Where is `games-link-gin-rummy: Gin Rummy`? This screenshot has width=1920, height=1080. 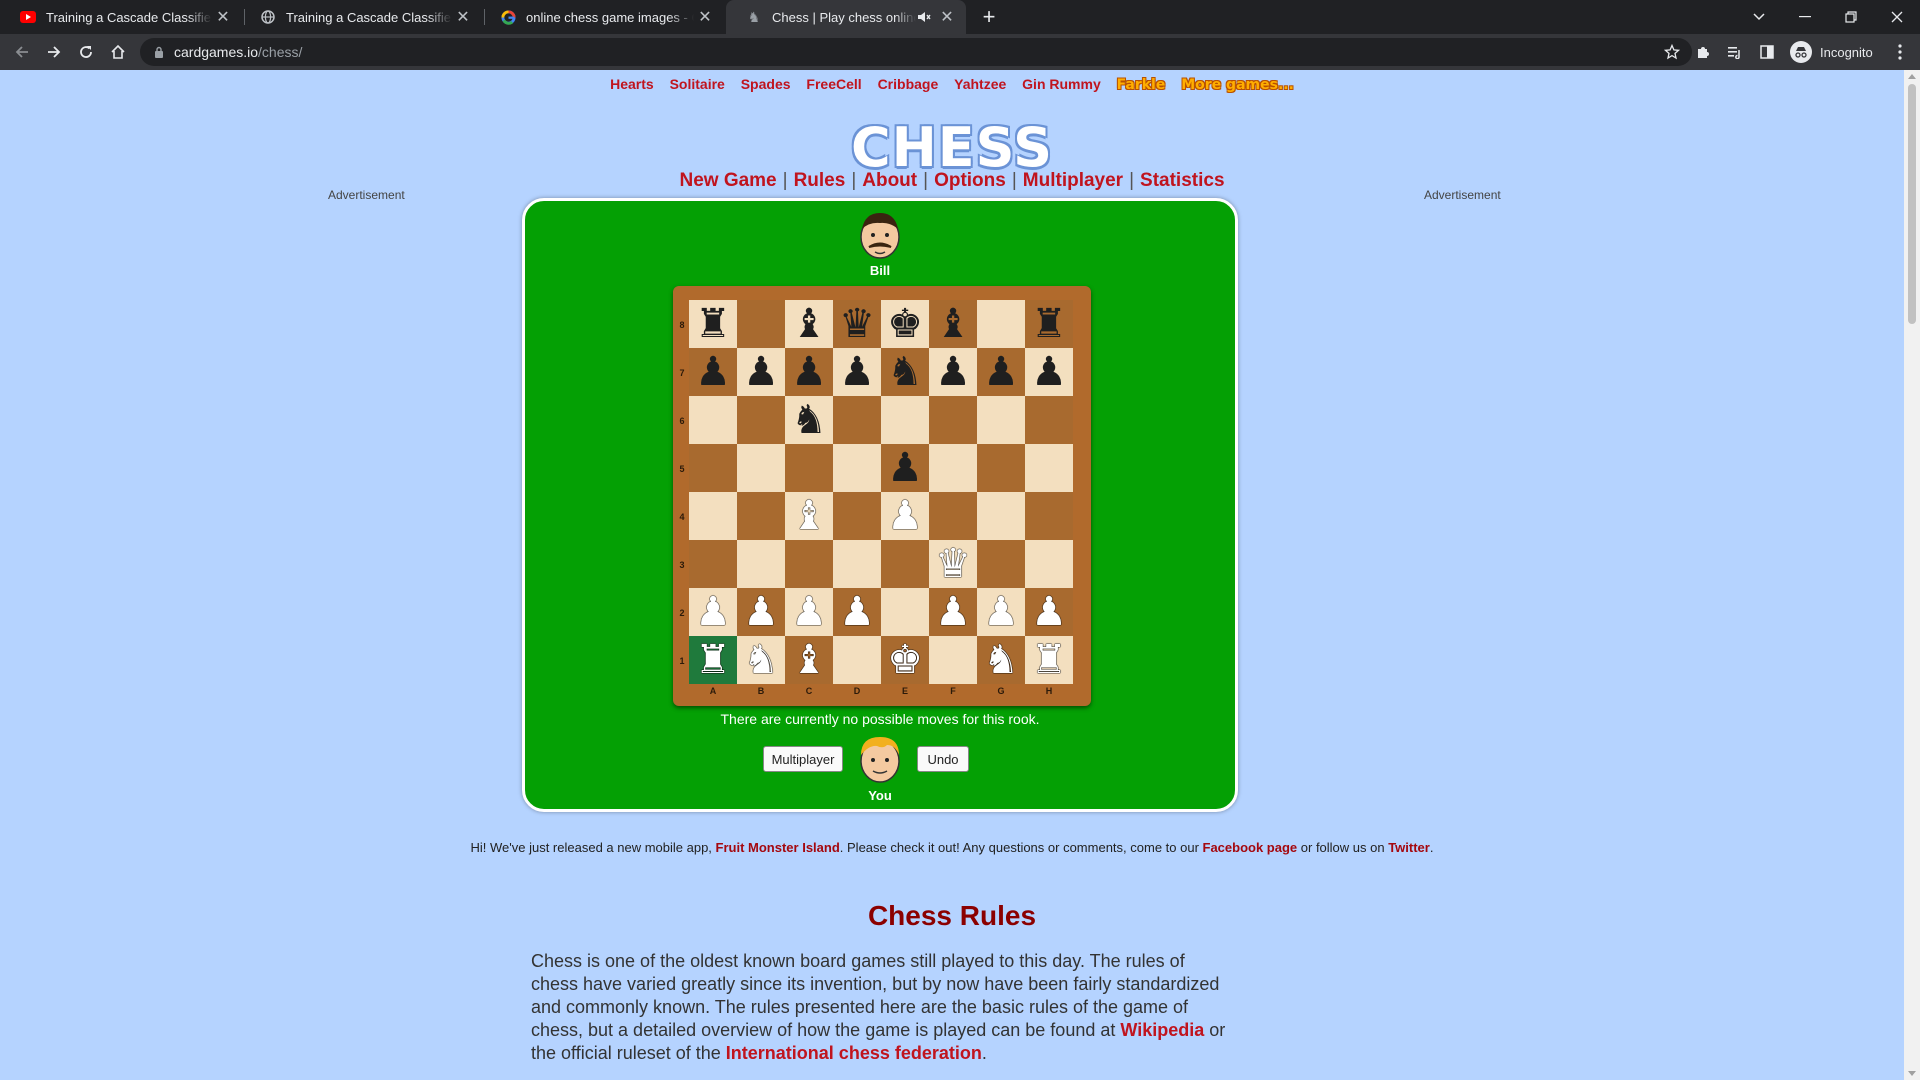 games-link-gin-rummy: Gin Rummy is located at coordinates (1061, 84).